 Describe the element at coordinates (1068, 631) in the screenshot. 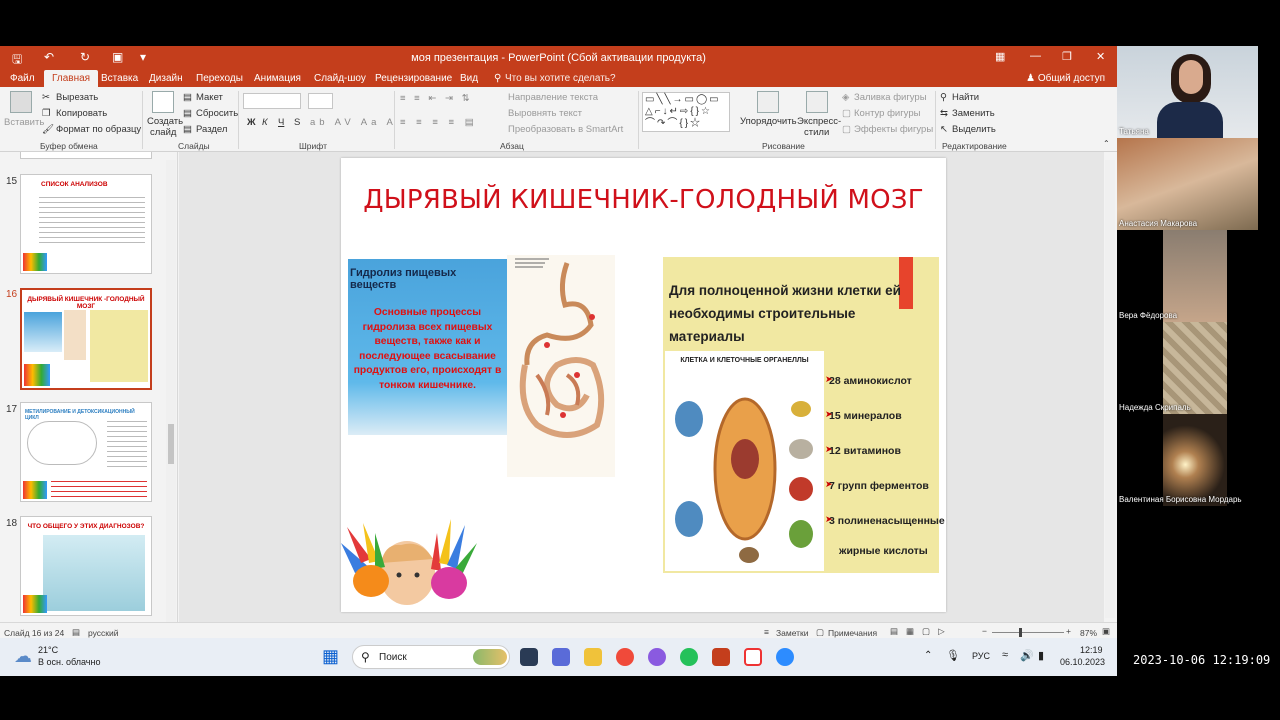

I see `zoom-in-icon: +` at that location.